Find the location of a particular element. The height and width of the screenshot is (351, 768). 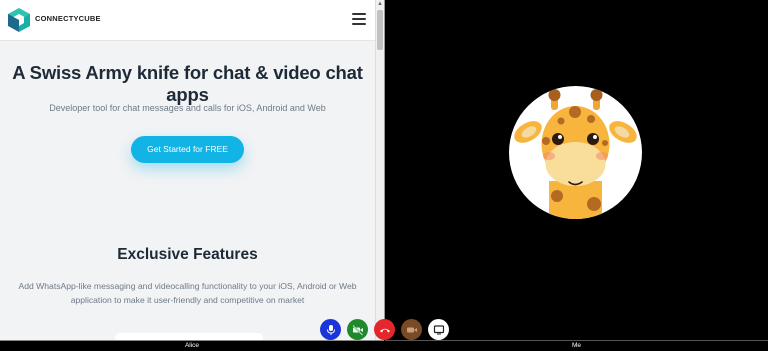

scroll-thumb is located at coordinates (380, 30).